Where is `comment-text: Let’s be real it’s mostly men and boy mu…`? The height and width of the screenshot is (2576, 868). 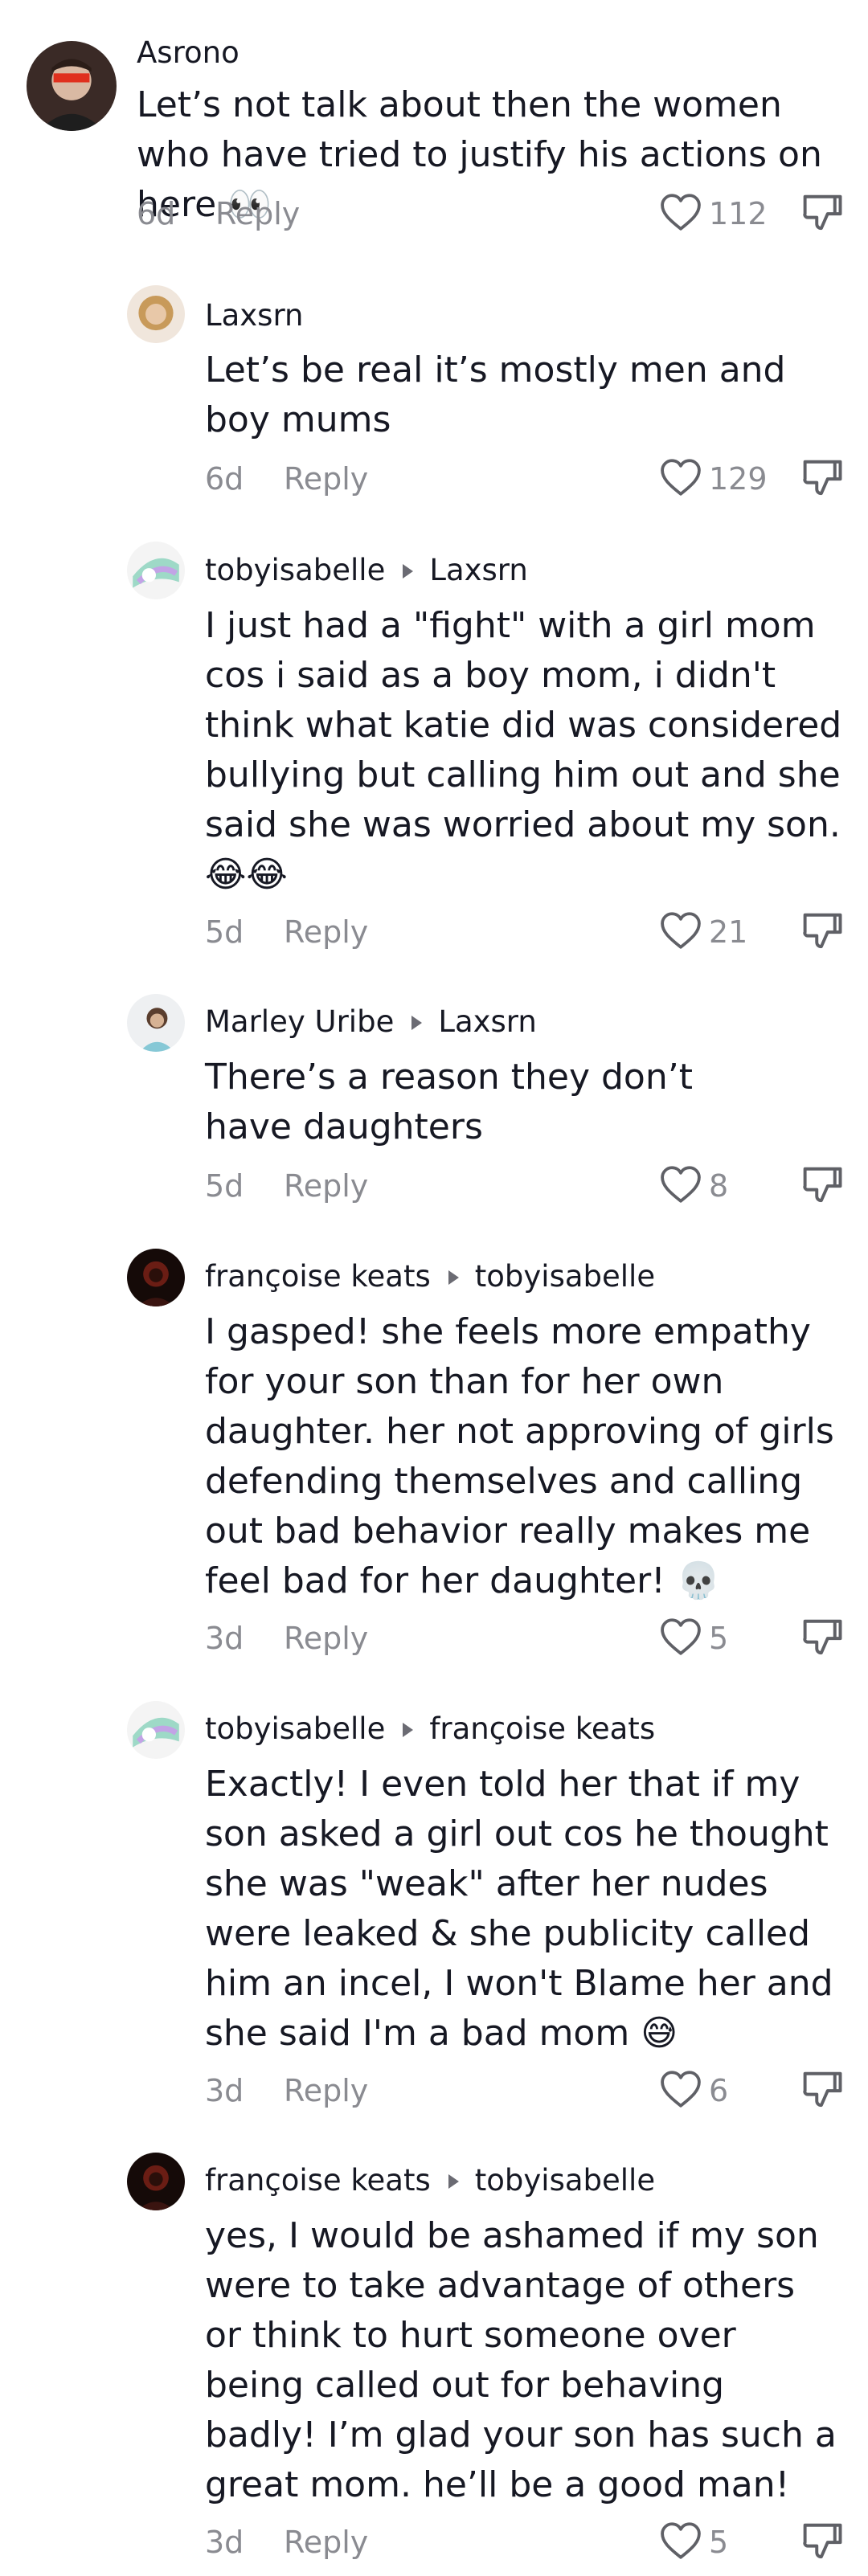 comment-text: Let’s be real it’s mostly men and boy mu… is located at coordinates (495, 395).